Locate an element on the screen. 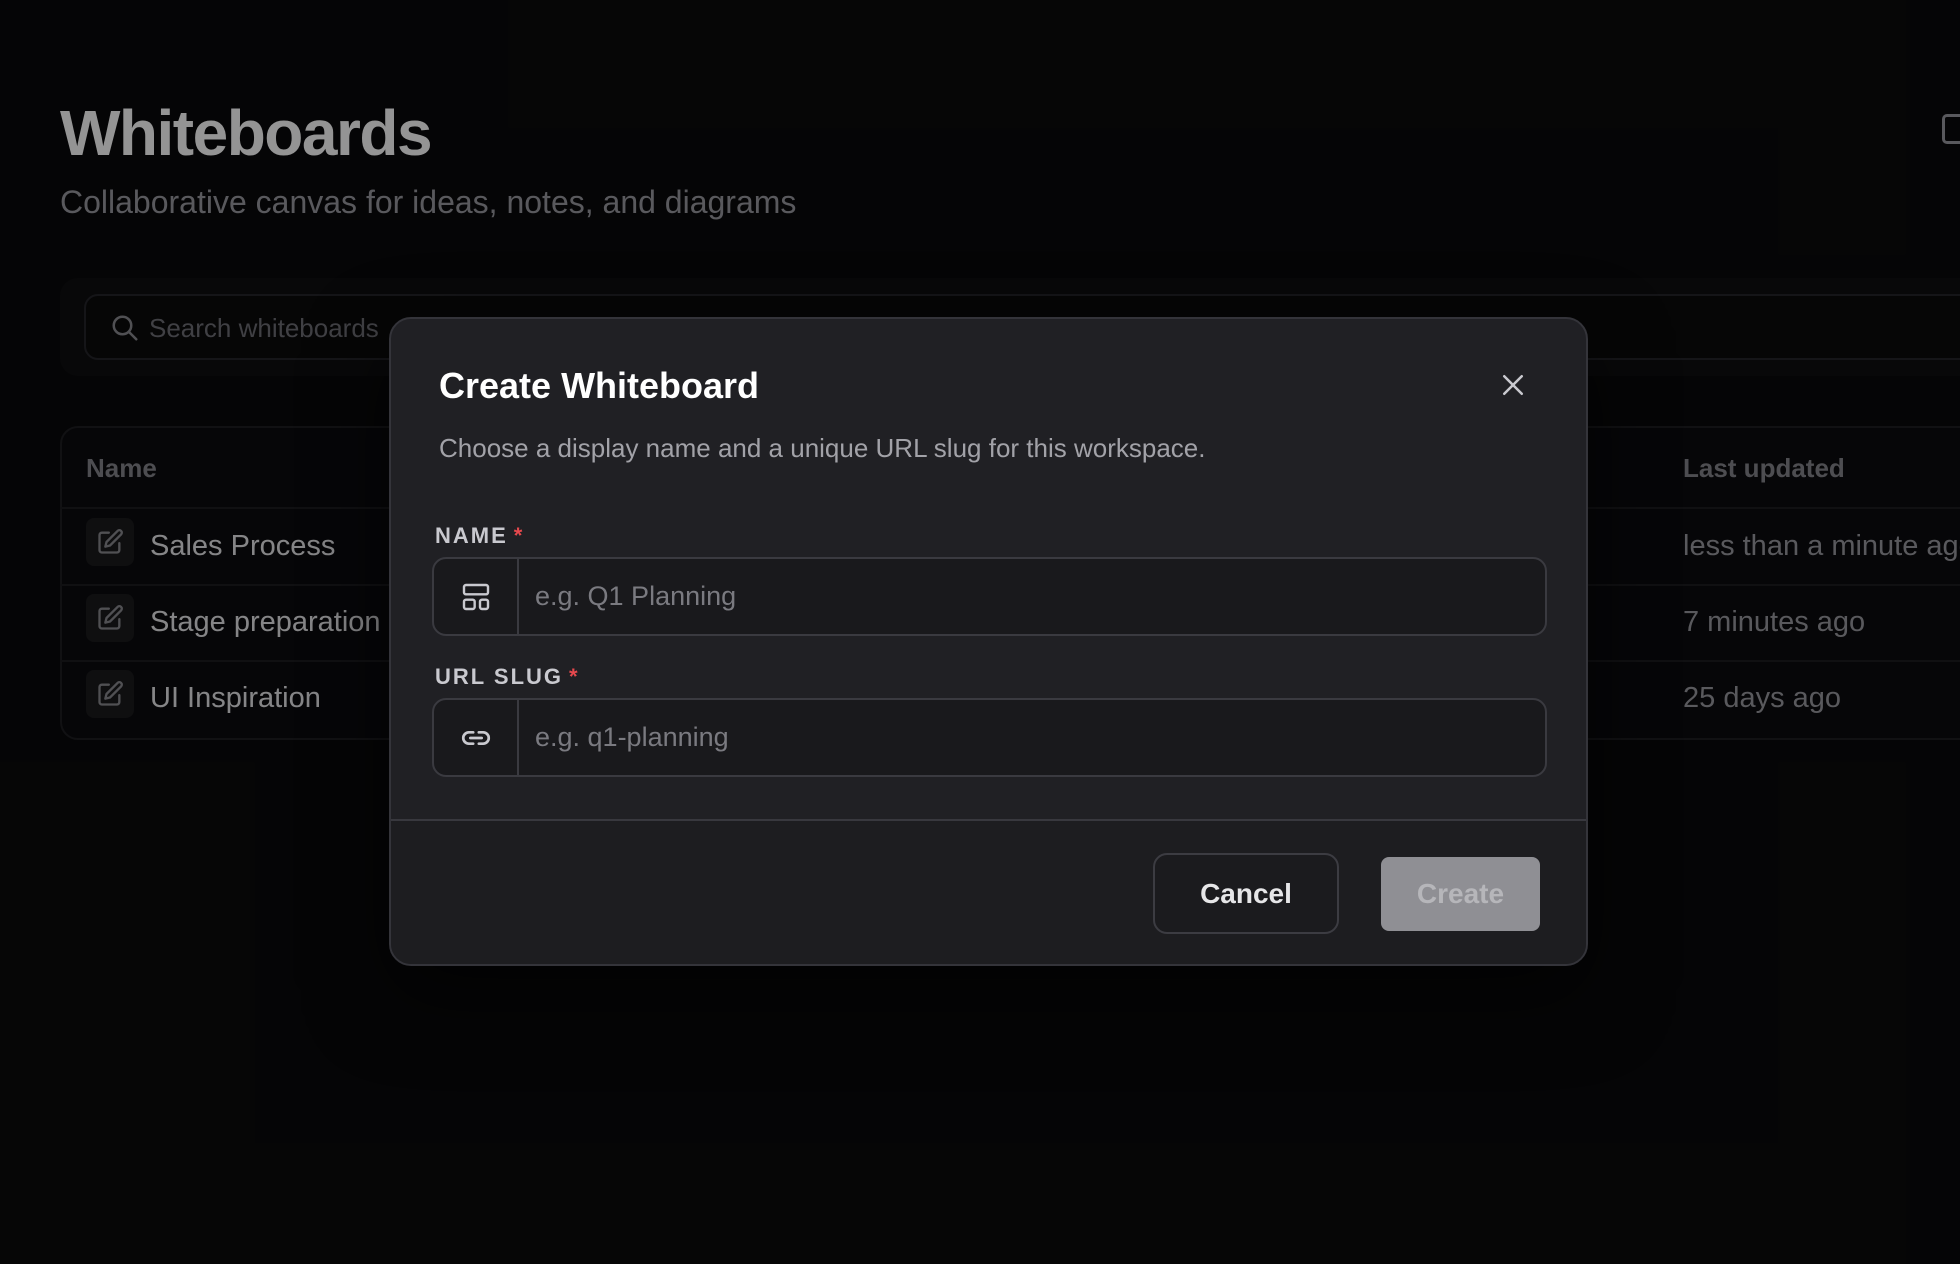 The width and height of the screenshot is (1960, 1264). url-slug-field is located at coordinates (989, 737).